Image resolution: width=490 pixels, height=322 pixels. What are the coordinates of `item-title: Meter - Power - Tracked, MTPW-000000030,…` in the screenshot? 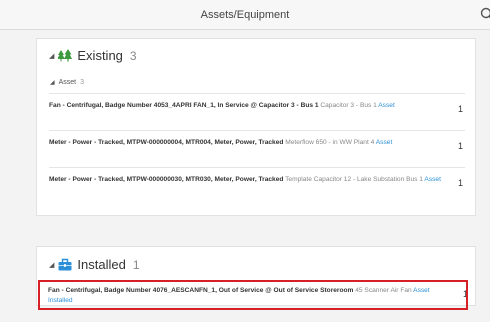 It's located at (166, 179).